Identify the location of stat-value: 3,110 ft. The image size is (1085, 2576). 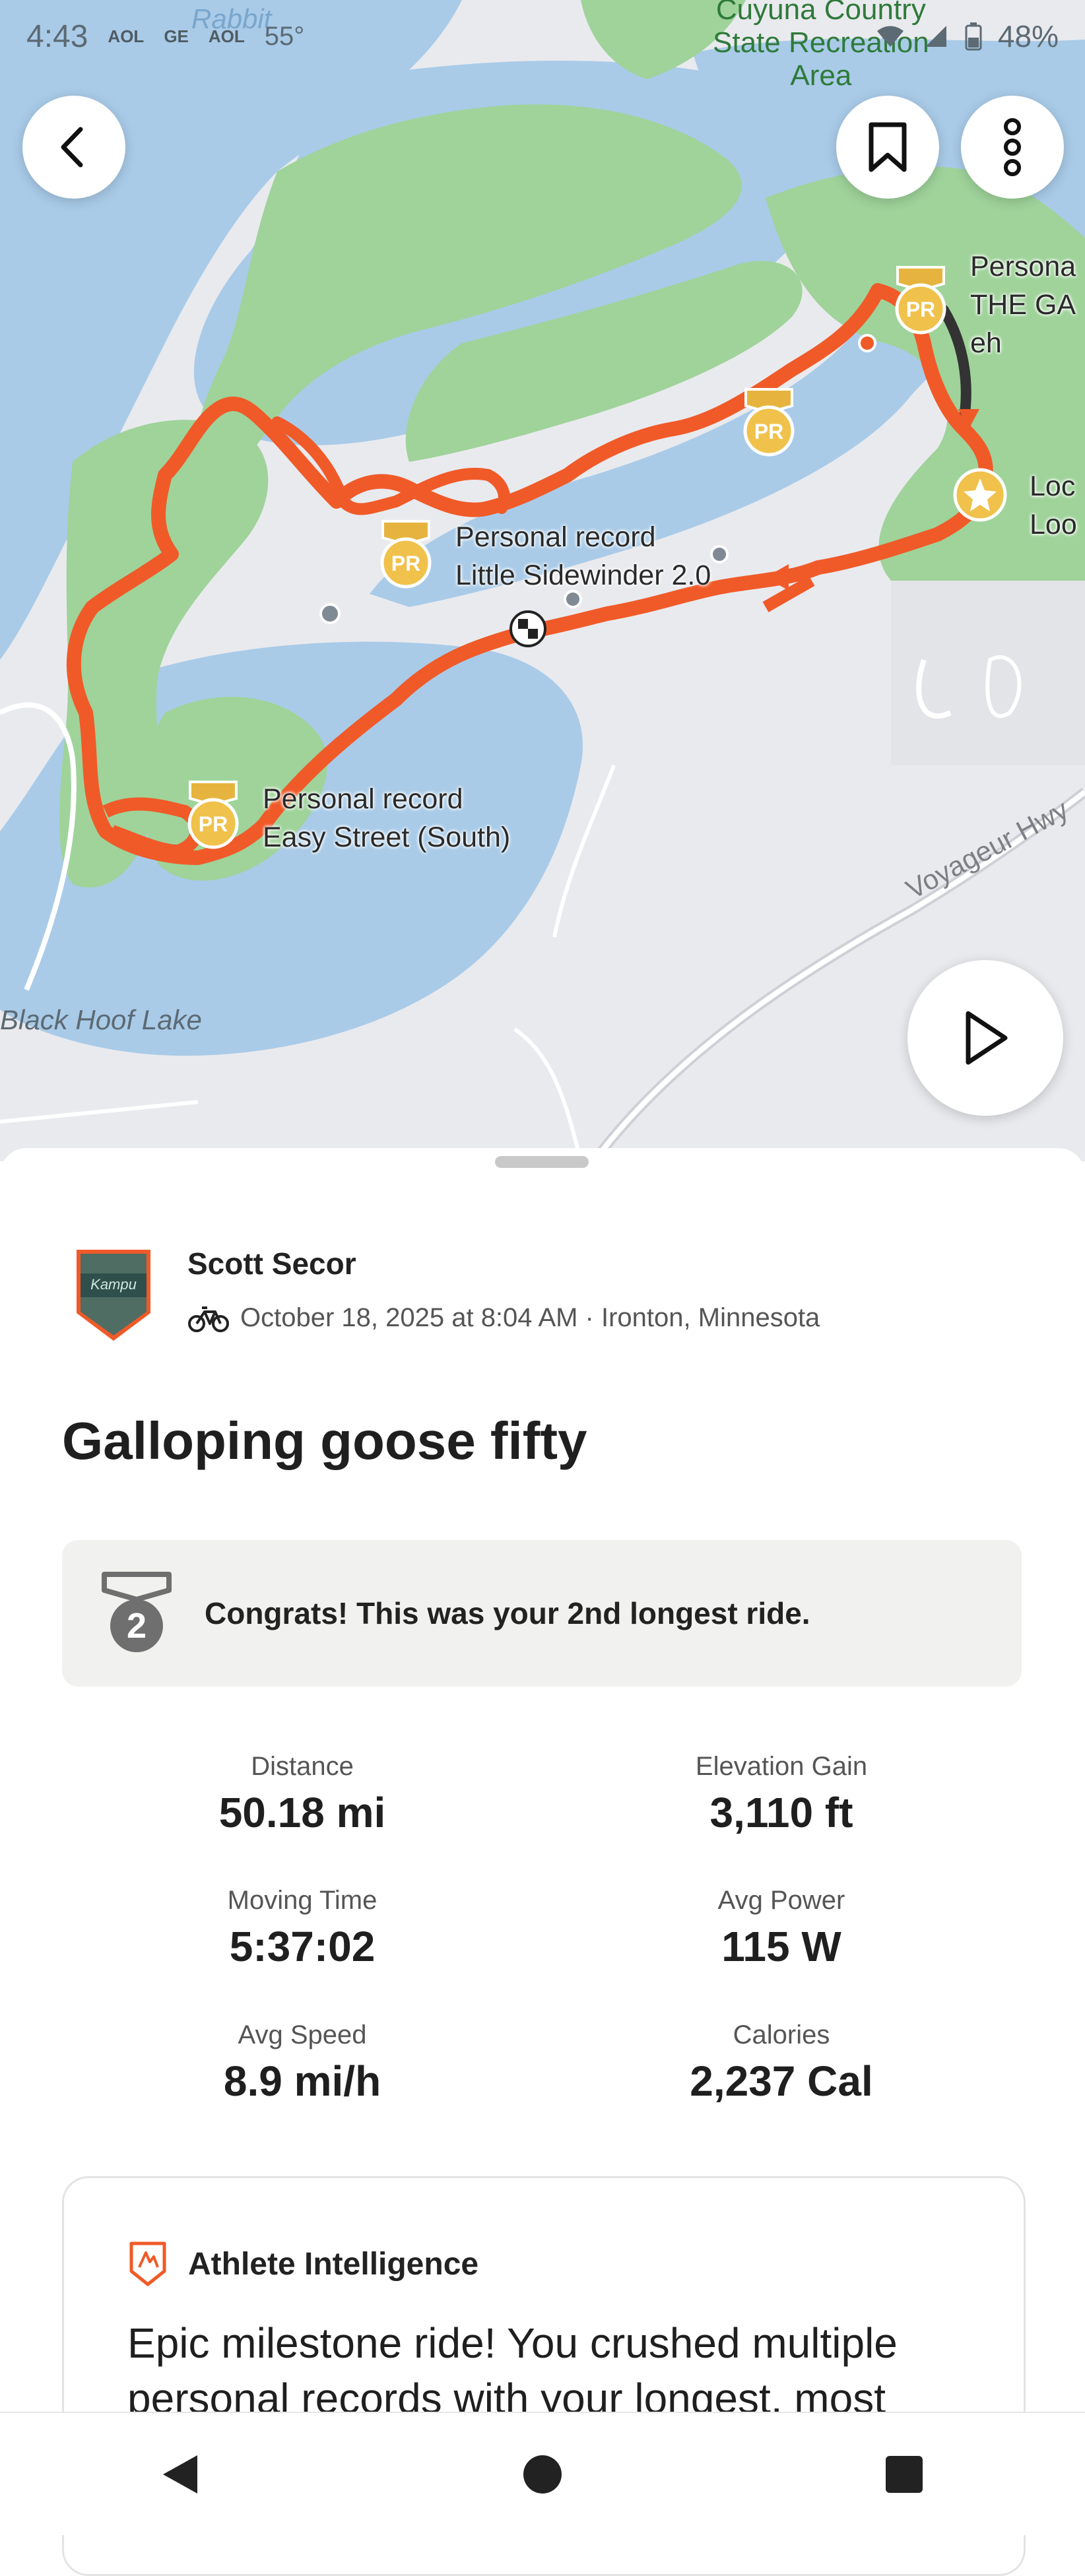
(781, 1812).